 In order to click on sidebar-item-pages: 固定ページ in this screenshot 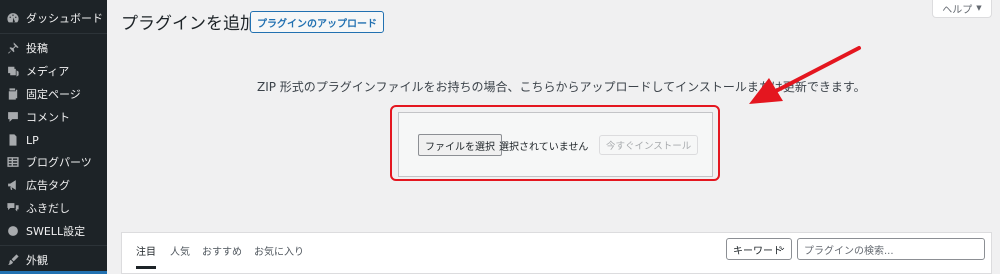, I will do `click(53, 94)`.